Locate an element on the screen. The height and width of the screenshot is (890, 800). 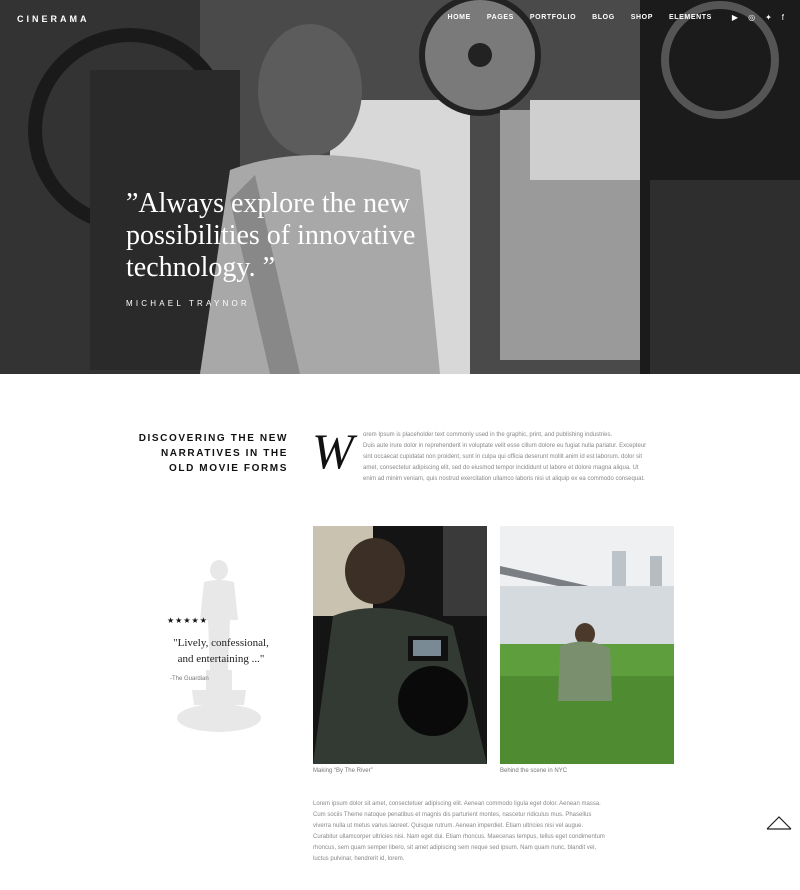
facebook-icon: f is located at coordinates (783, 17).